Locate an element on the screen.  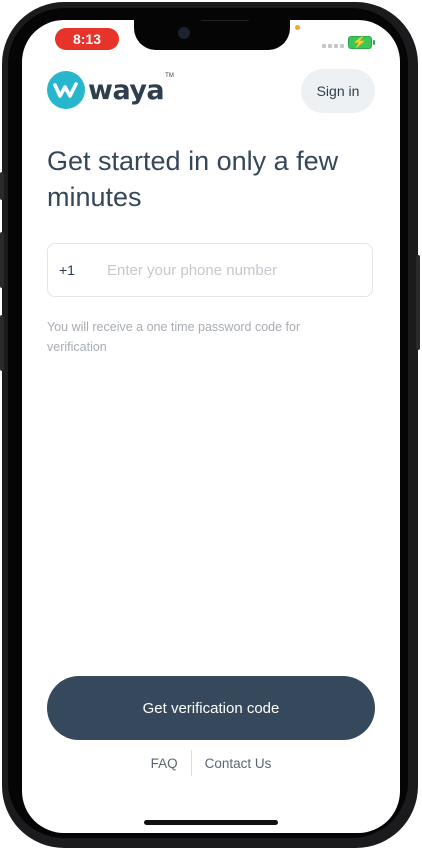
footer-links: FAQ Contact Us is located at coordinates (211, 763).